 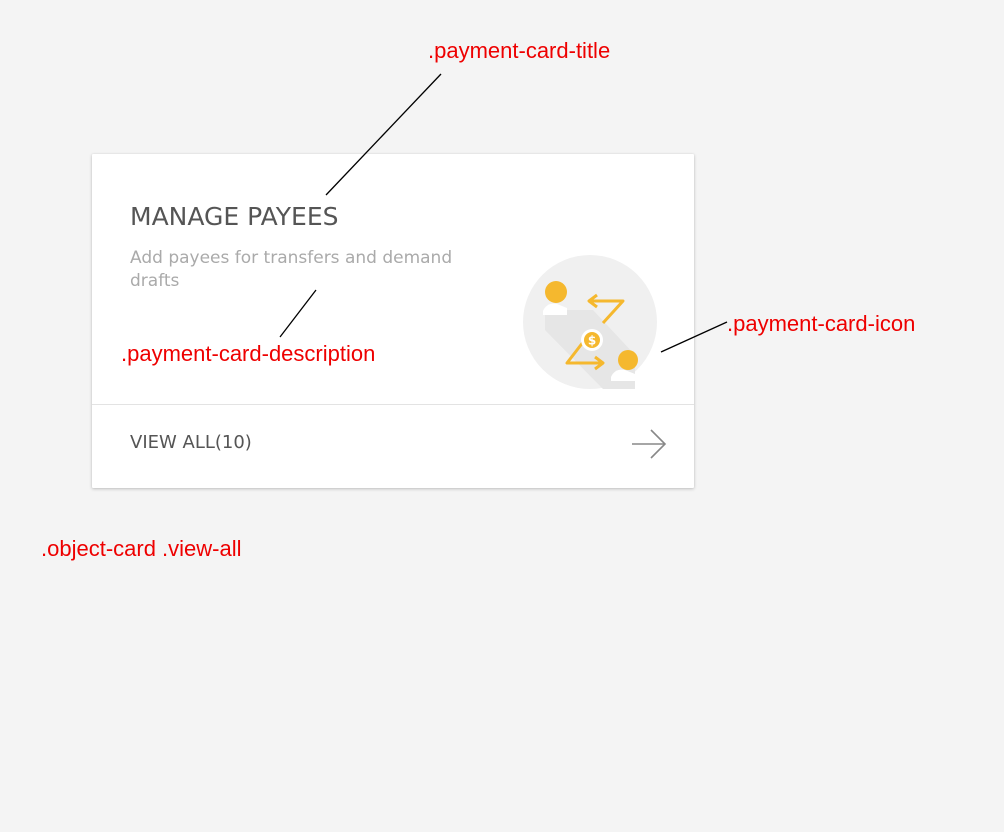 I want to click on annotation-title-label: .payment-card-title, so click(x=519, y=50).